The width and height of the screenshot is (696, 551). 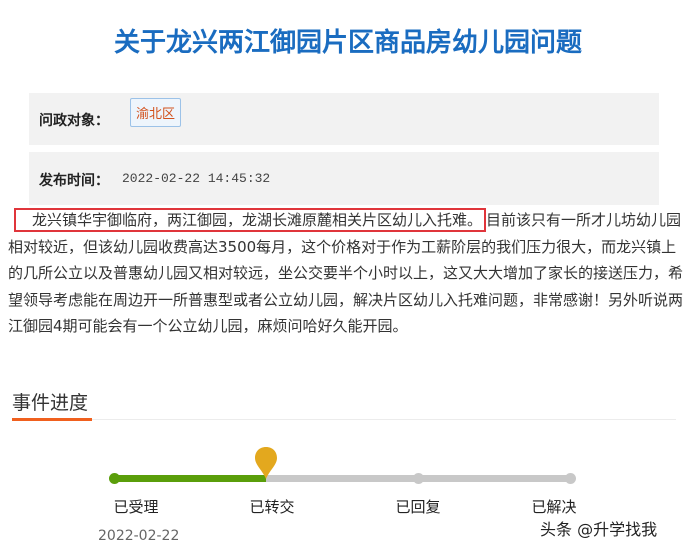 I want to click on watermark: 头条 @升学找我, so click(x=599, y=529).